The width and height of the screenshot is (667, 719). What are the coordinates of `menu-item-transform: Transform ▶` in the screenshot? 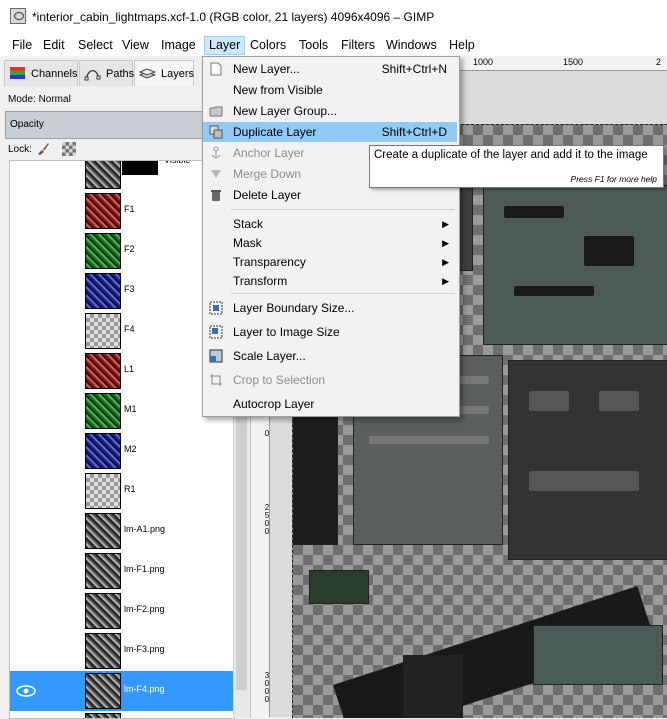 It's located at (330, 281).